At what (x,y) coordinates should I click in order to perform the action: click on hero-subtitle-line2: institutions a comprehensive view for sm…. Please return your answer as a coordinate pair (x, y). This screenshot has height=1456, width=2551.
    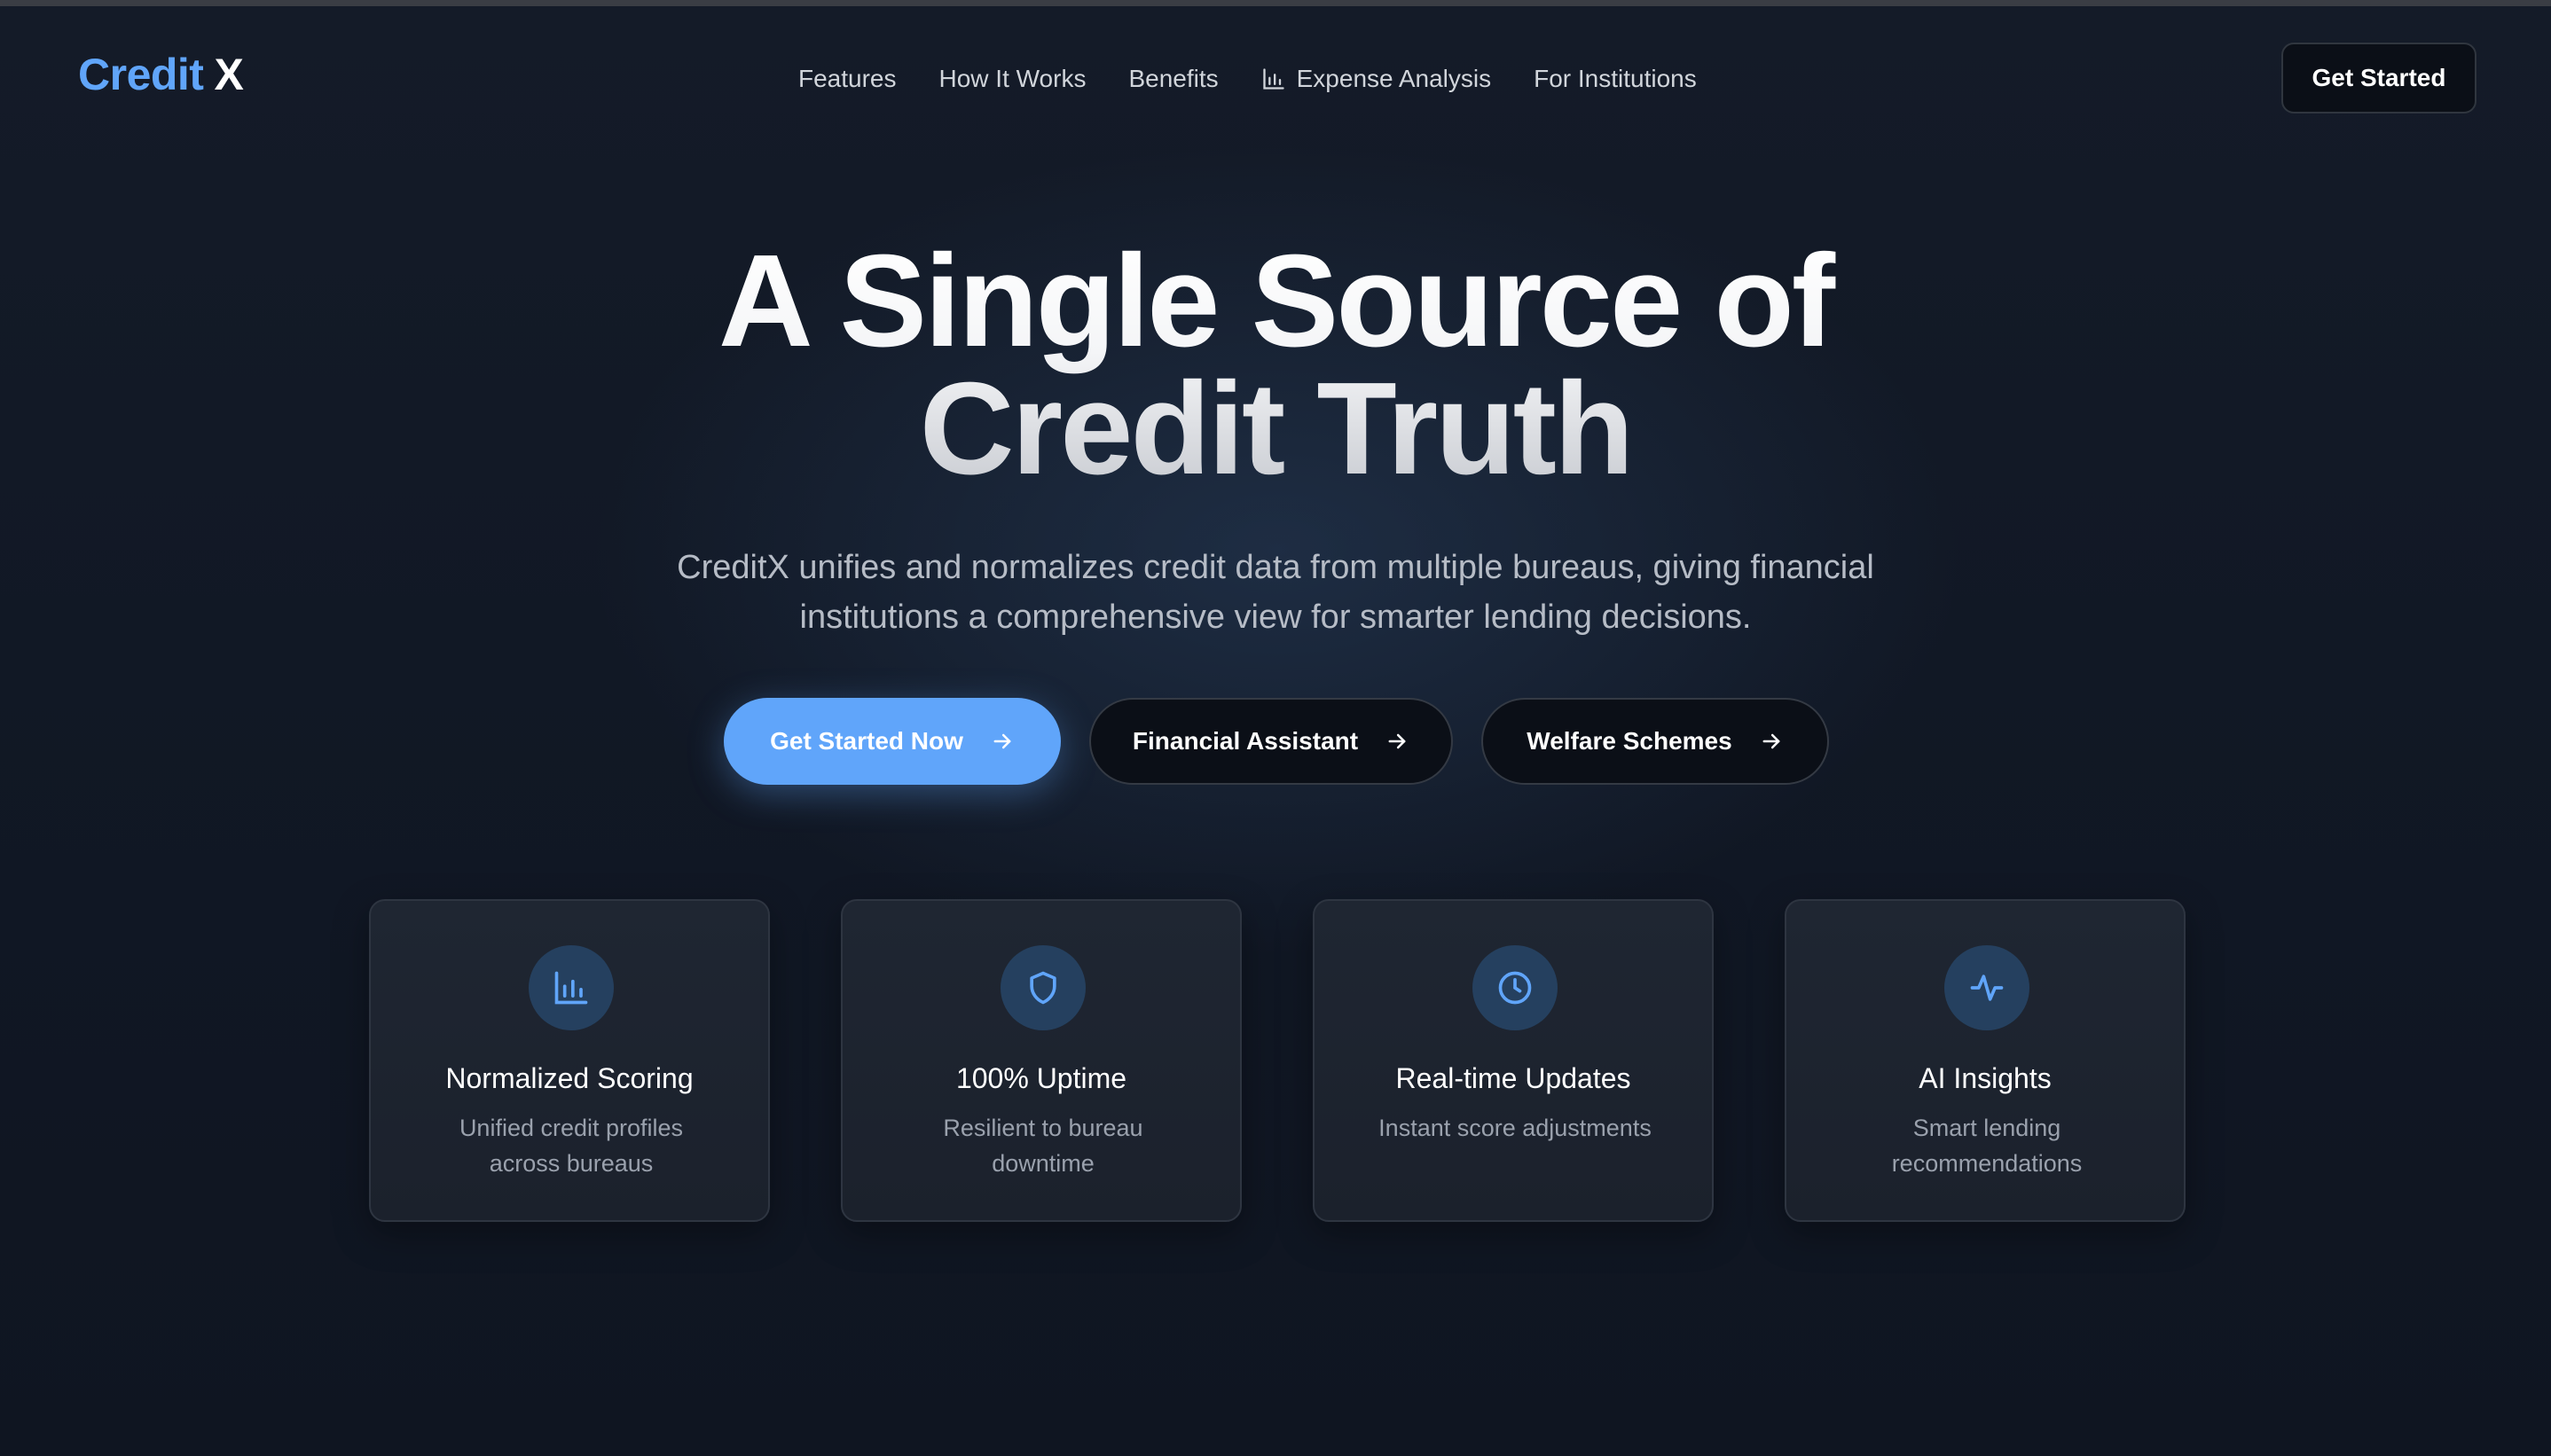
    Looking at the image, I should click on (1275, 617).